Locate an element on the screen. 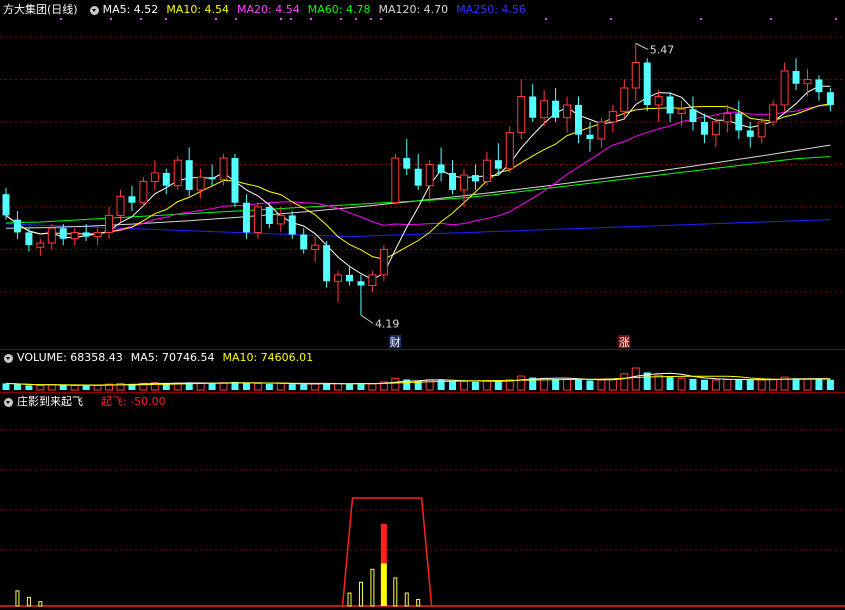 This screenshot has height=610, width=845. low-pointer is located at coordinates (367, 319).